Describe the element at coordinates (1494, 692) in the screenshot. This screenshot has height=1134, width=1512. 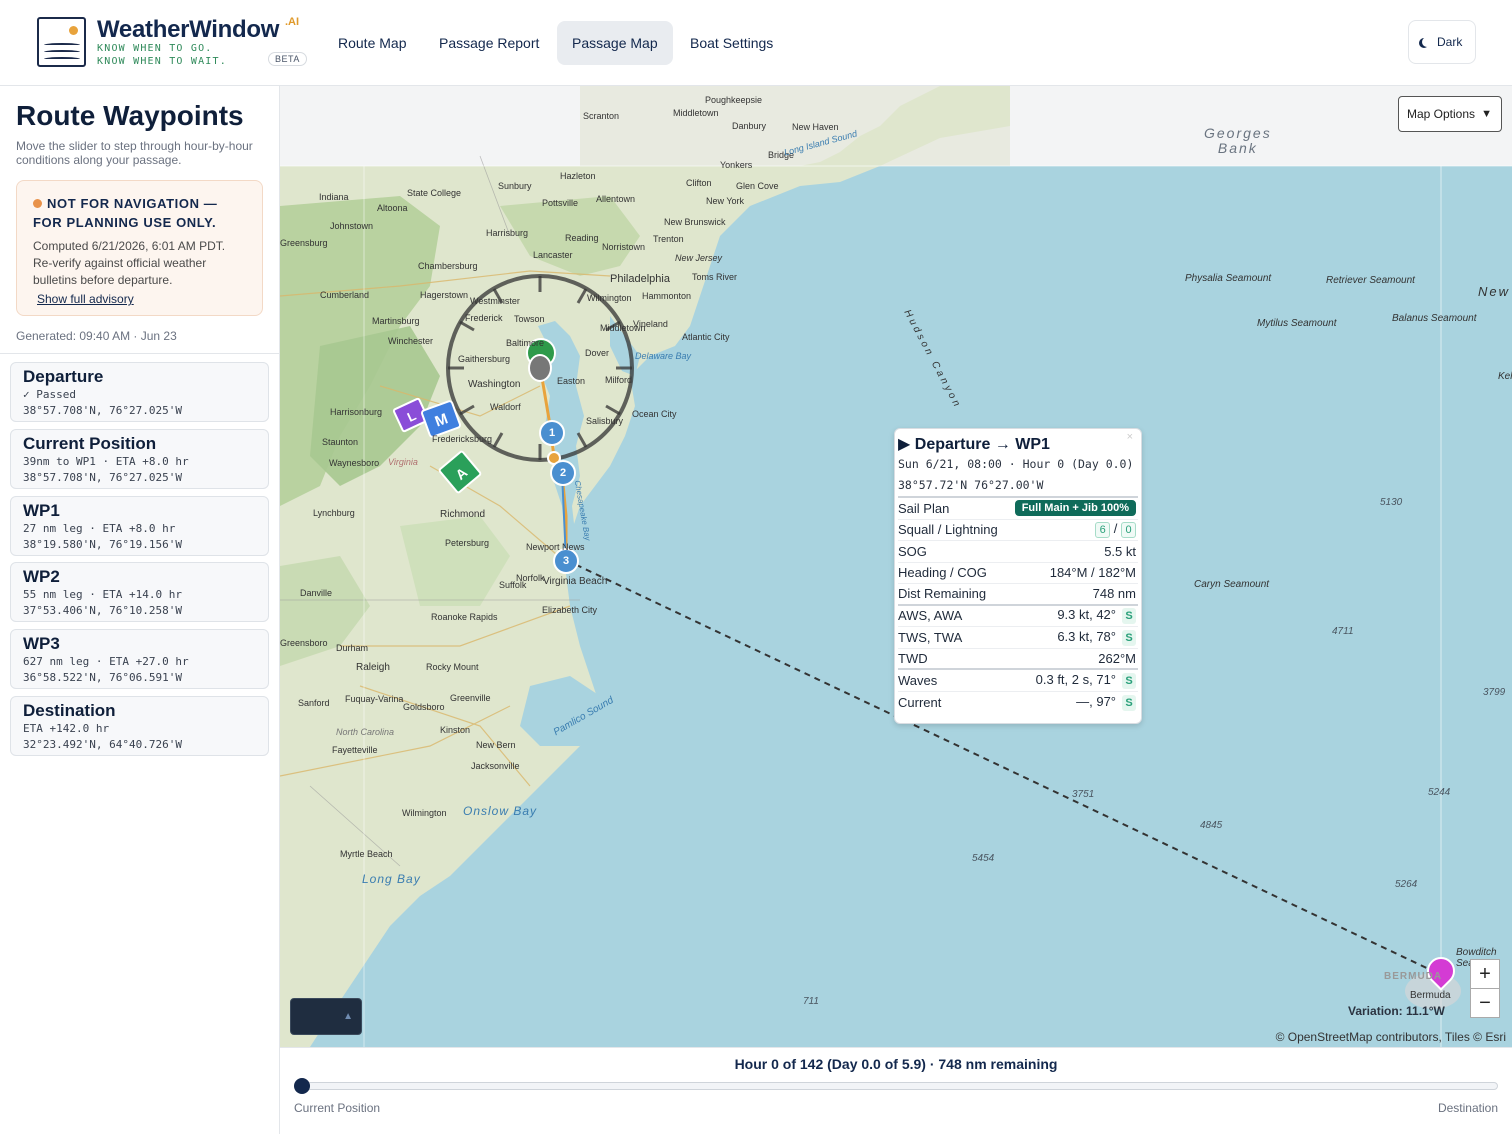
I see `depth-label: 3799` at that location.